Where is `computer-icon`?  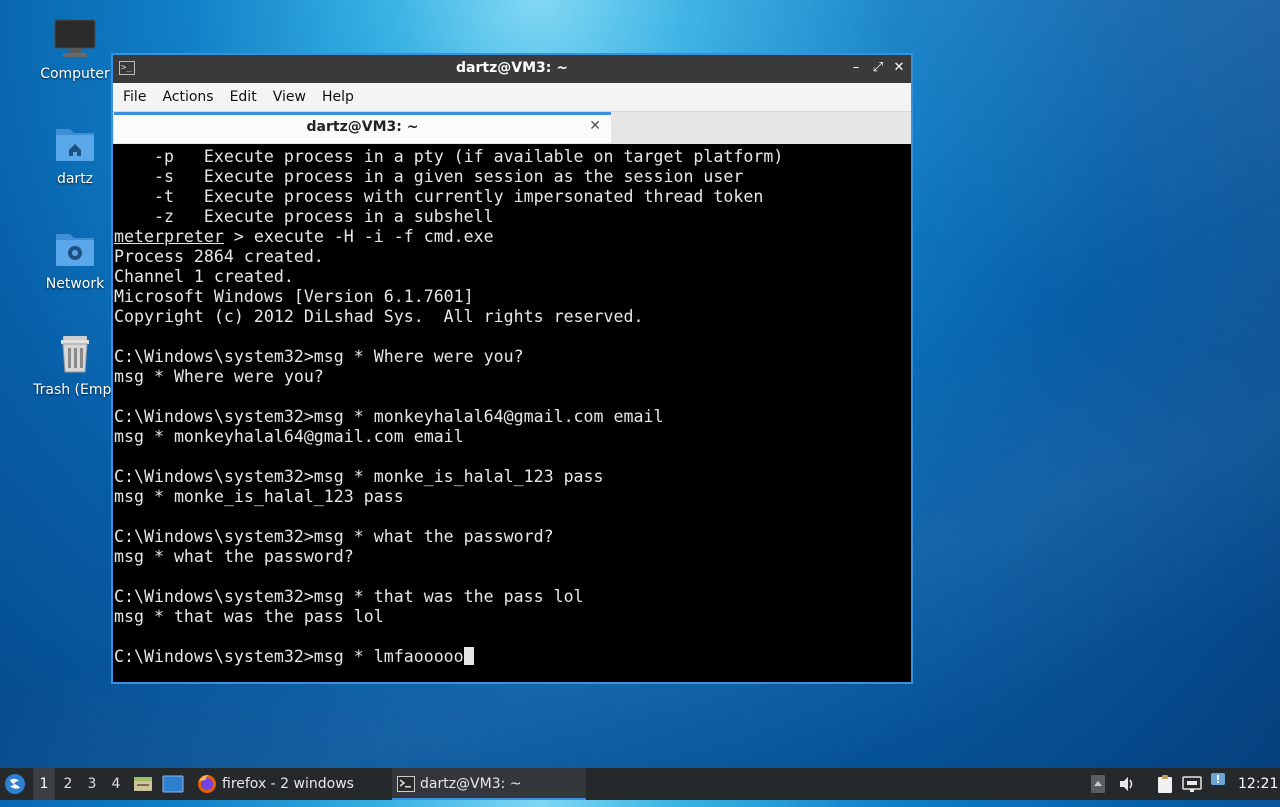
computer-icon is located at coordinates (75, 38).